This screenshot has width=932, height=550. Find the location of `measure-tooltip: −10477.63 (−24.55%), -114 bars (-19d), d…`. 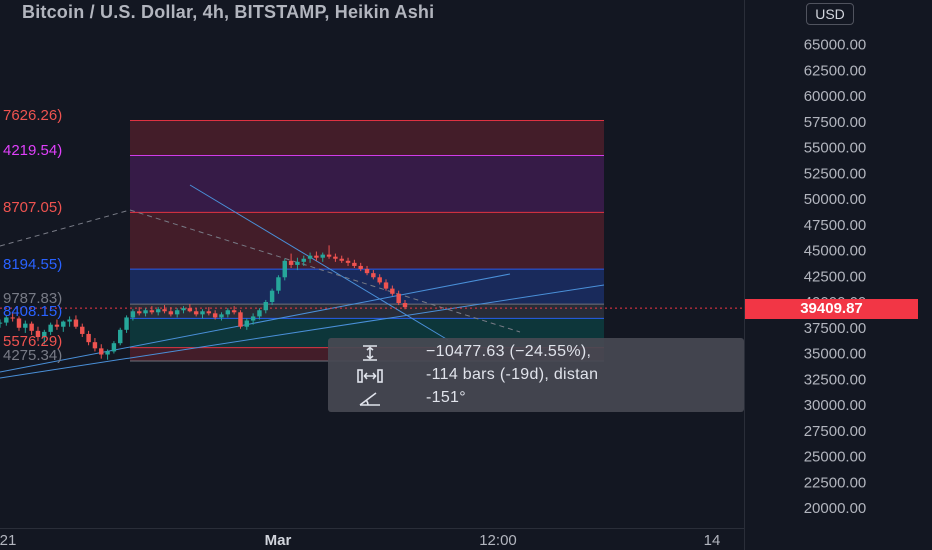

measure-tooltip: −10477.63 (−24.55%), -114 bars (-19d), d… is located at coordinates (536, 375).